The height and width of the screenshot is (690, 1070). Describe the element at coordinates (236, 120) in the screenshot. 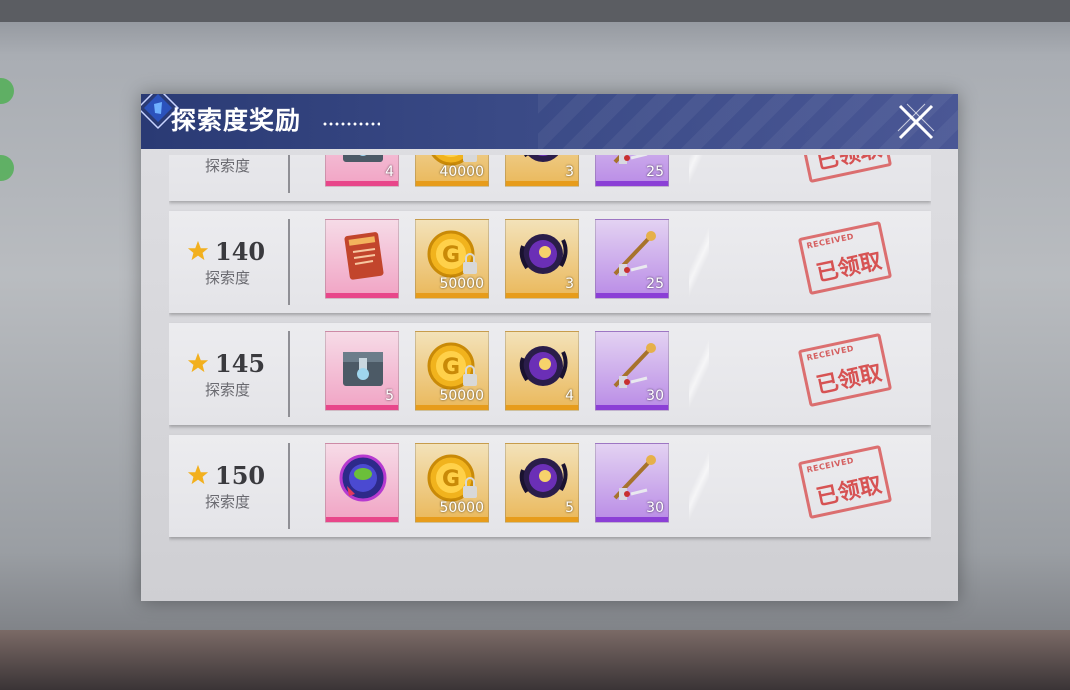

I see `dialog-title: 探索度奖励` at that location.